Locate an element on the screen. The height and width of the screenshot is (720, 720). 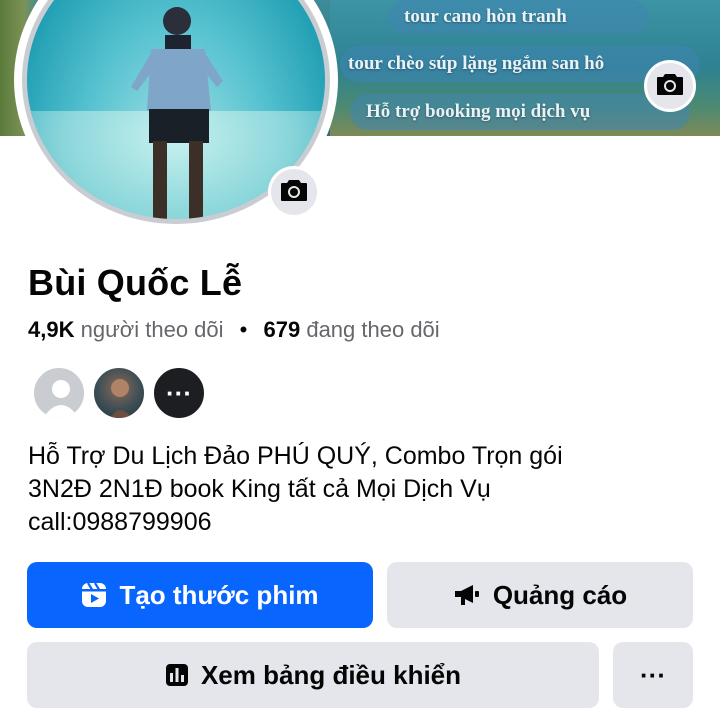
more-friends-button: ··· is located at coordinates (179, 393).